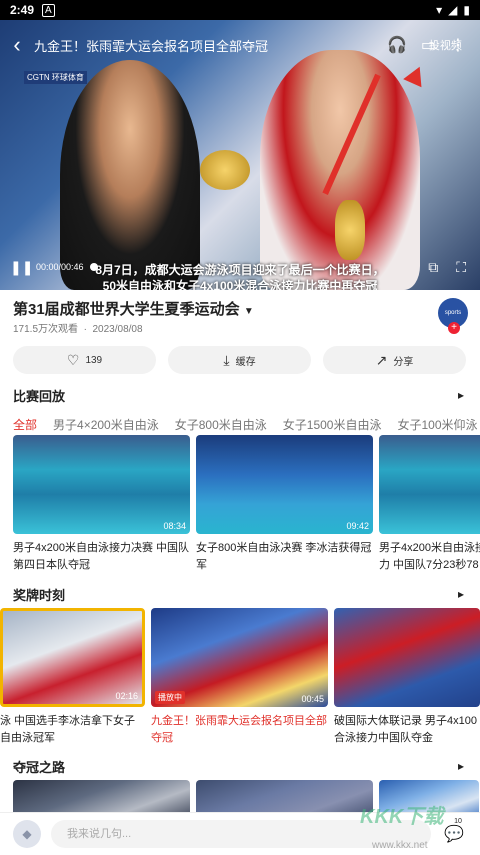 The height and width of the screenshot is (855, 480). Describe the element at coordinates (461, 766) in the screenshot. I see `road-more-icon: ▸` at that location.